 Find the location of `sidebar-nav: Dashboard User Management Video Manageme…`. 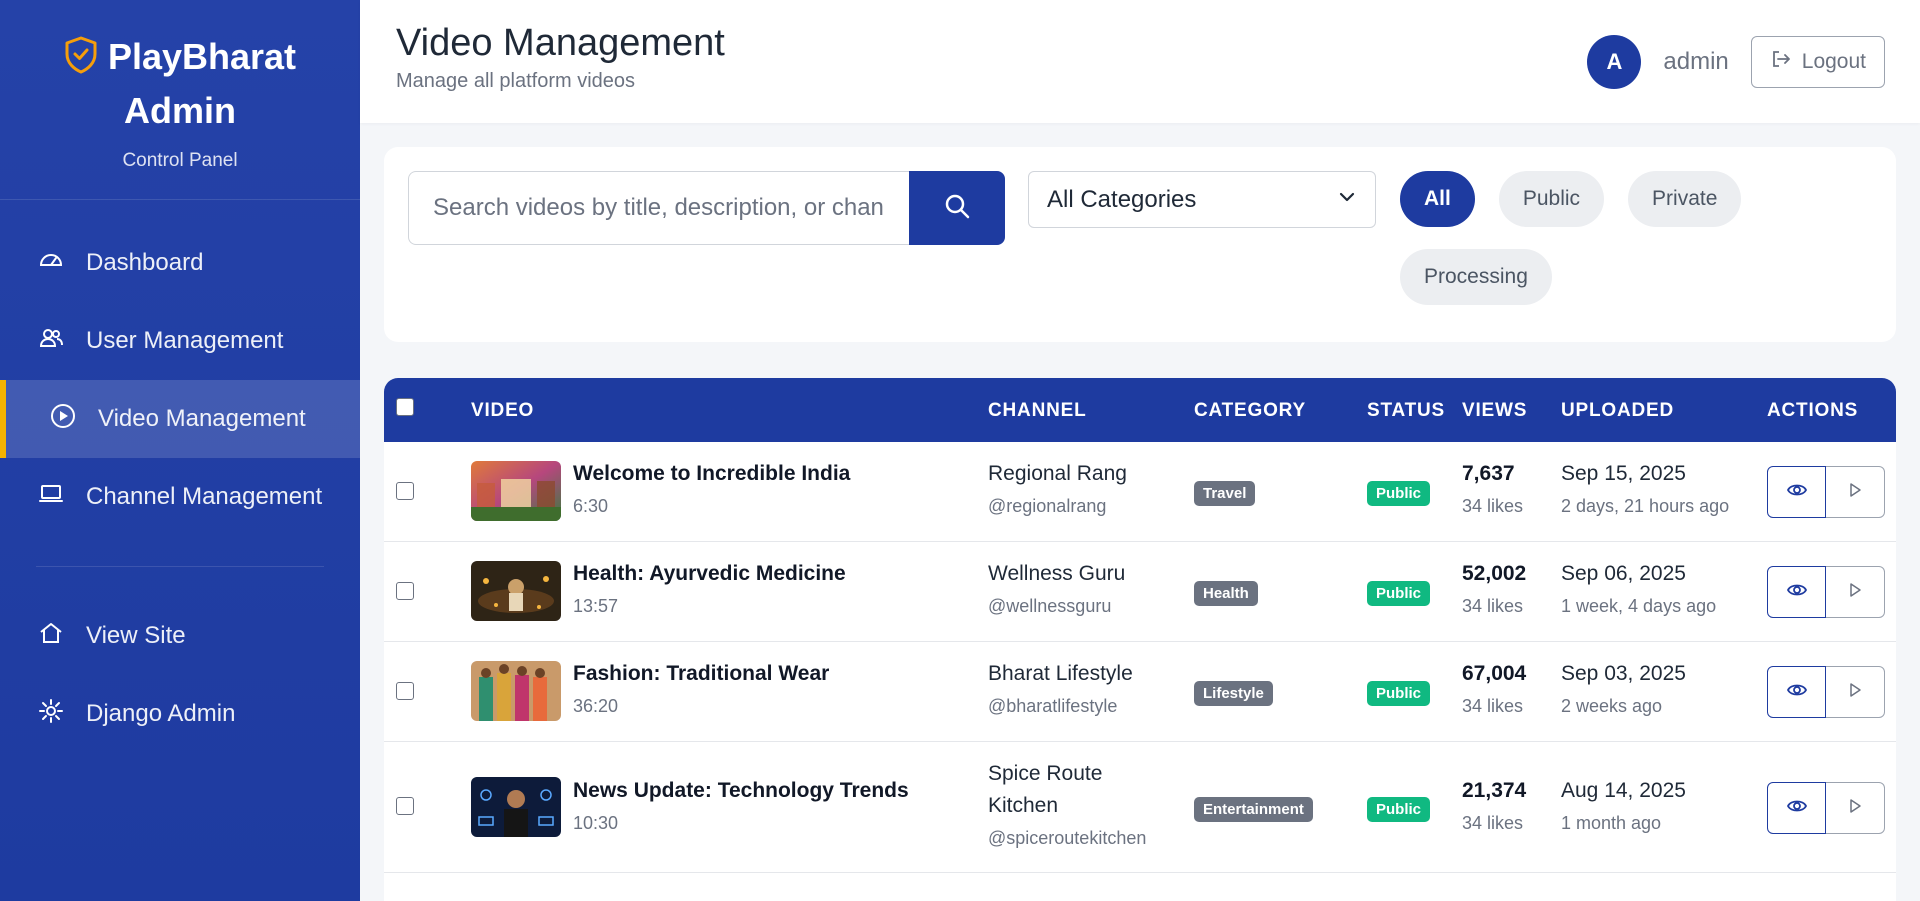

sidebar-nav: Dashboard User Management Video Manageme… is located at coordinates (180, 488).